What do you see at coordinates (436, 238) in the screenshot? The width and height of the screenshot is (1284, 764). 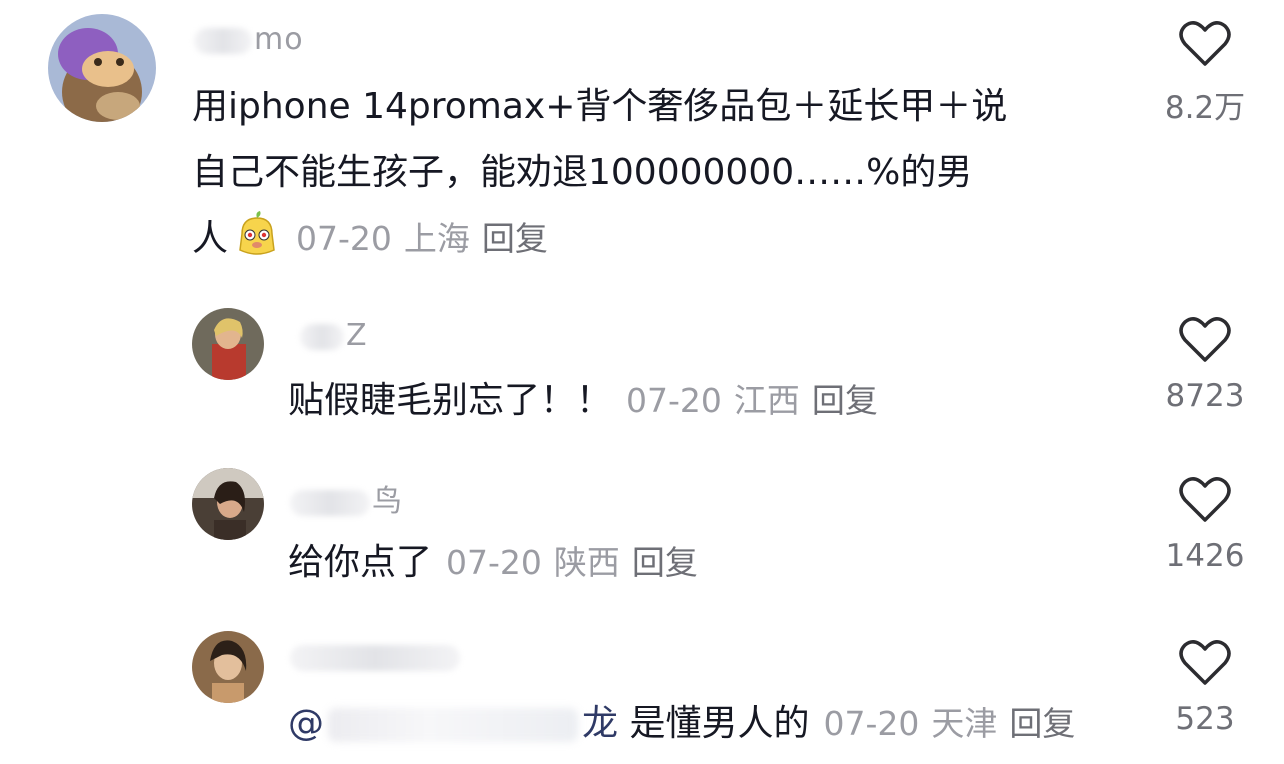 I see `comment-location: 上海` at bounding box center [436, 238].